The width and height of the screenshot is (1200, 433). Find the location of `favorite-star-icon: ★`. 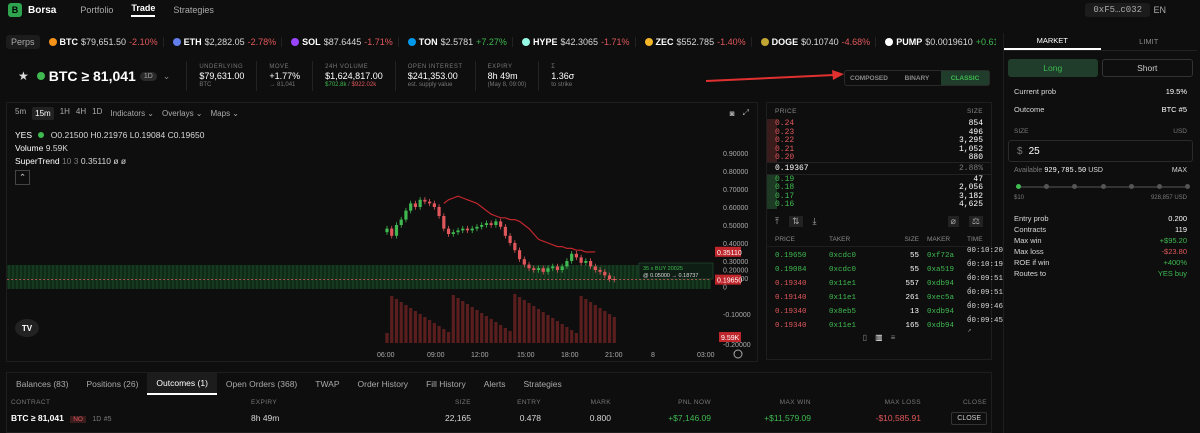

favorite-star-icon: ★ is located at coordinates (23, 76).